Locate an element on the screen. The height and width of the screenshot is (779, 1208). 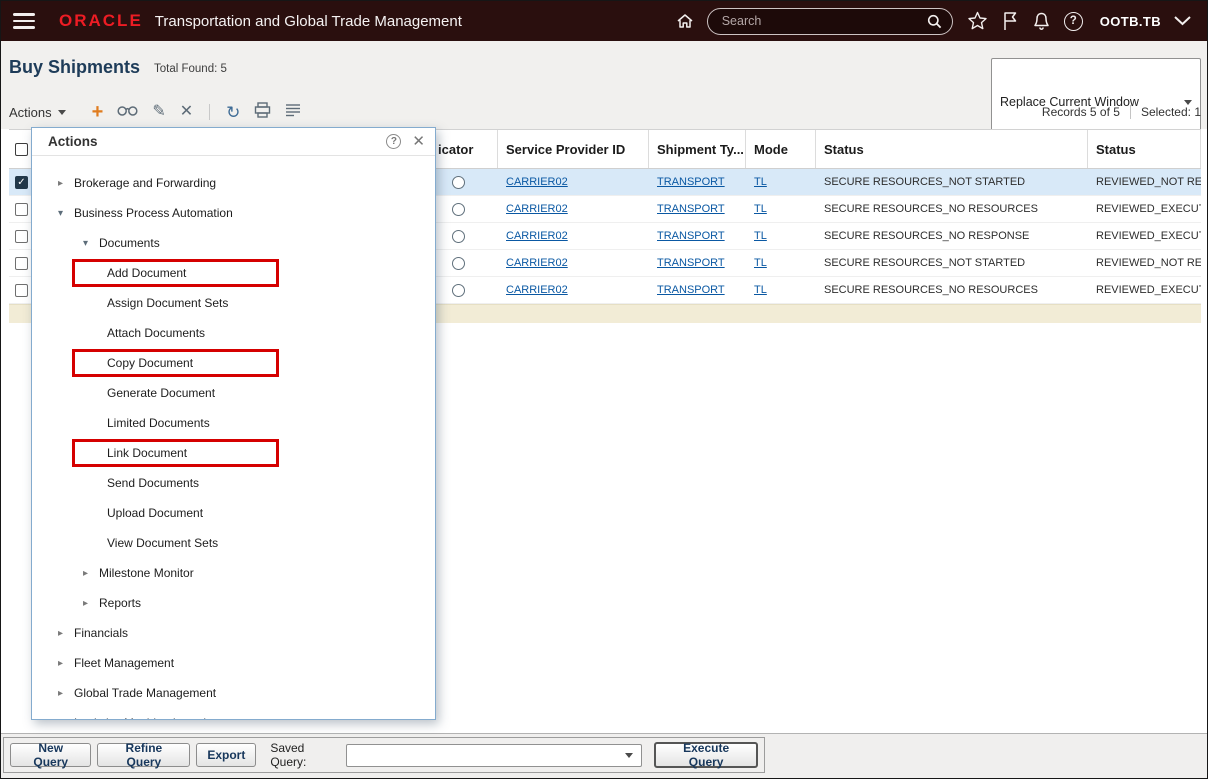
action-item-assign-document-sets: Assign Document Sets is located at coordinates (233, 303).